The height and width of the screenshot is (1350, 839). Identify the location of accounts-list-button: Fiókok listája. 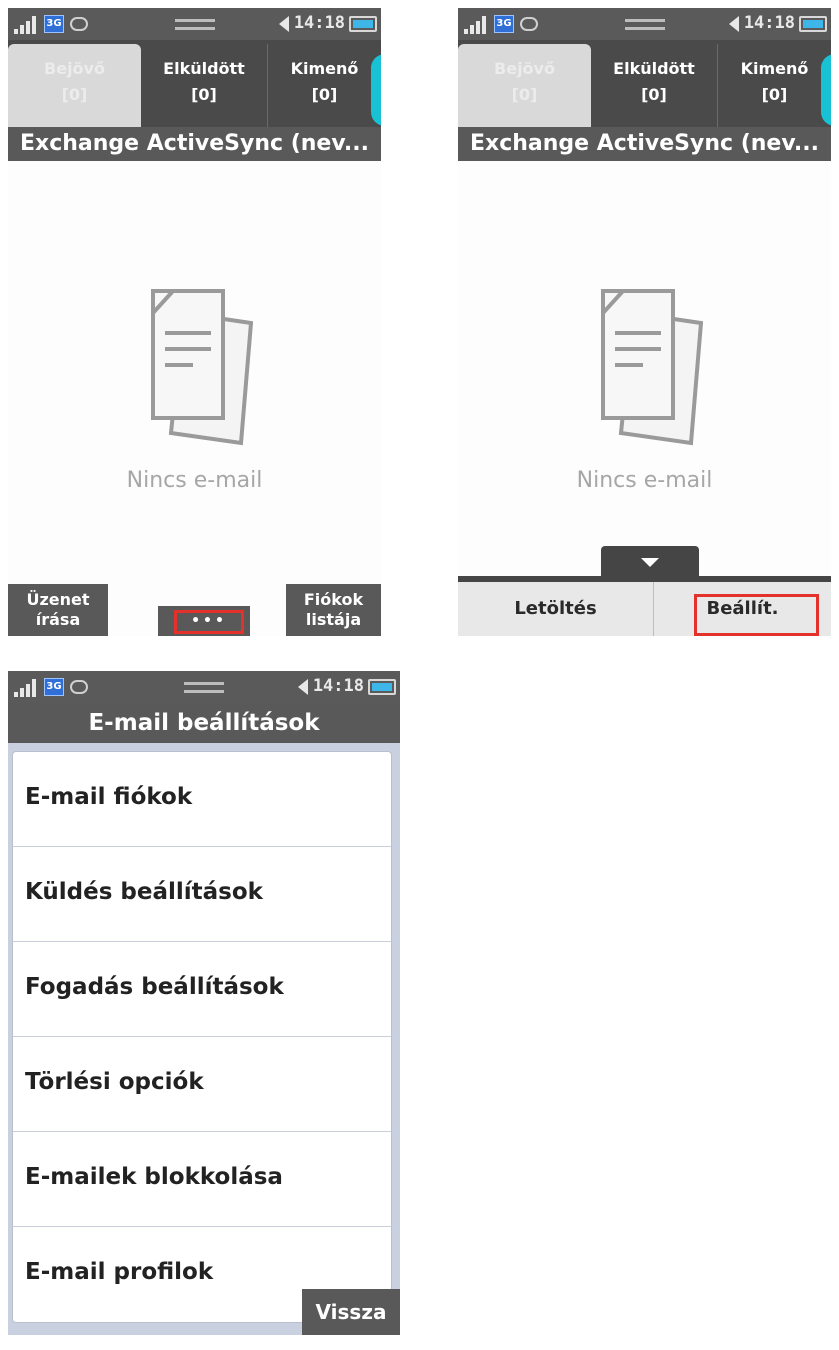
(333, 610).